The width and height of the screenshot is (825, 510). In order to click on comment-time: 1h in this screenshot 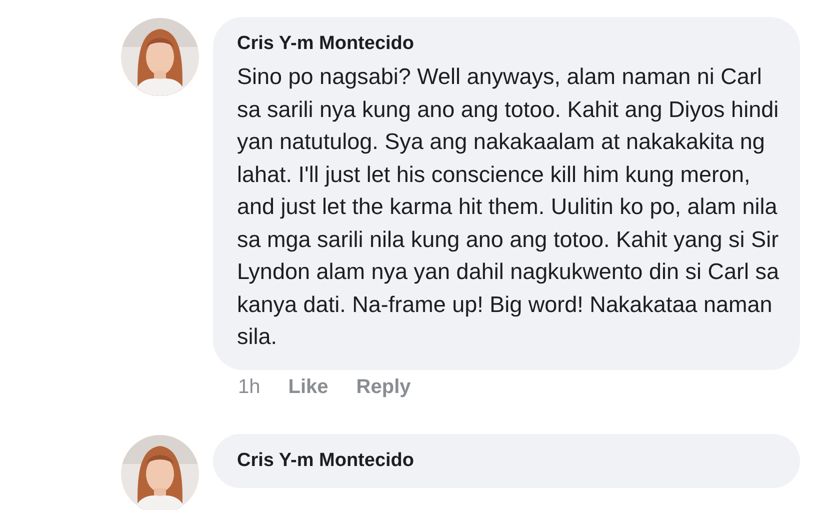, I will do `click(249, 387)`.